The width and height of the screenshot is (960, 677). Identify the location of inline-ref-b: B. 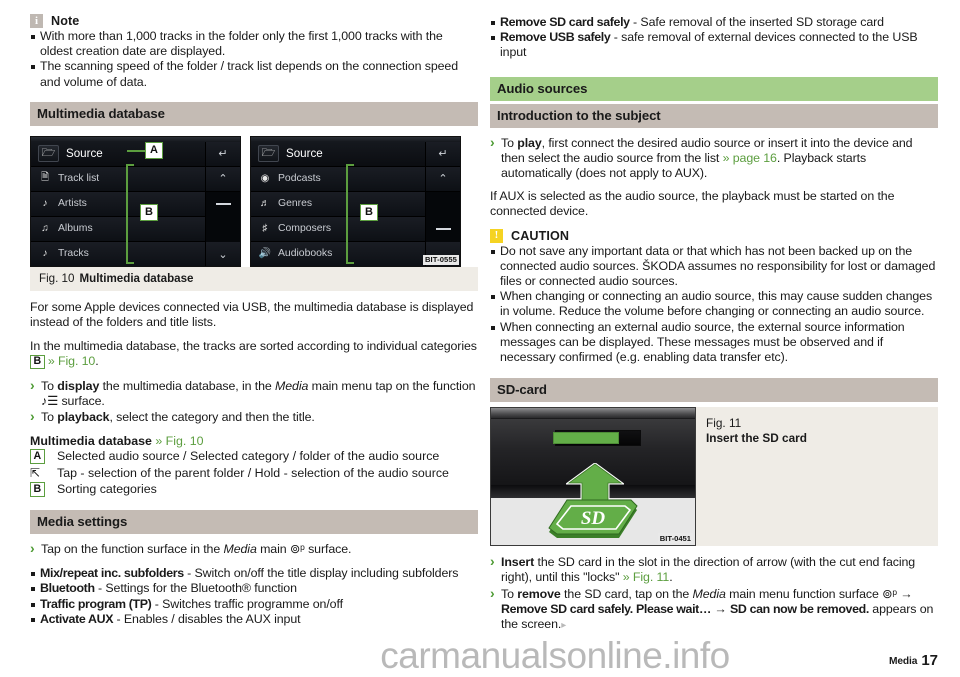
(37, 362).